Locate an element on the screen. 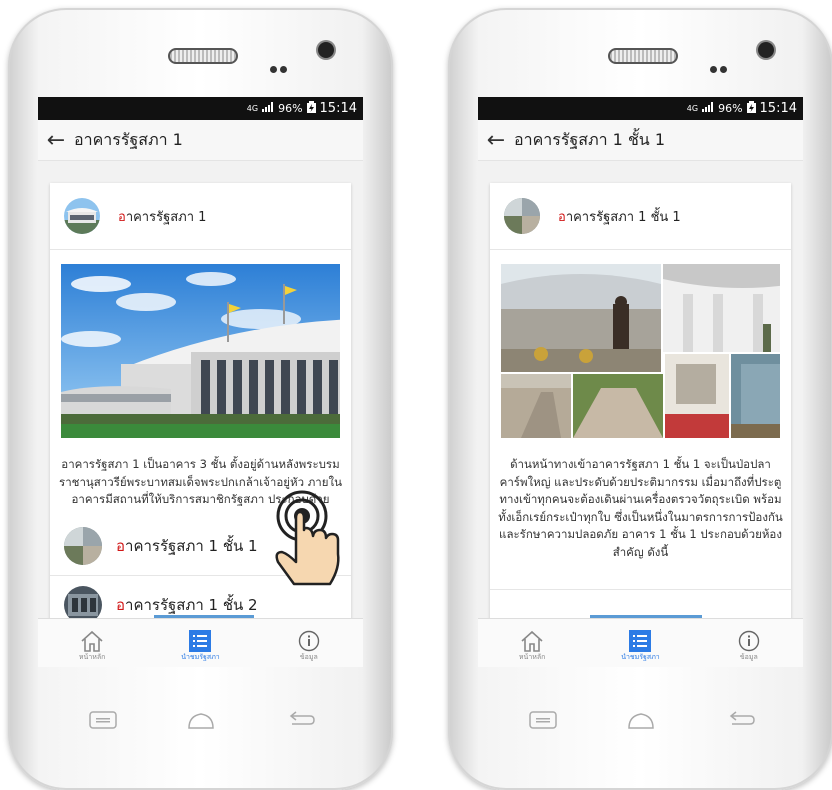 This screenshot has width=832, height=790. app-bar: ← อาคารรัฐสภา 1 is located at coordinates (200, 140).